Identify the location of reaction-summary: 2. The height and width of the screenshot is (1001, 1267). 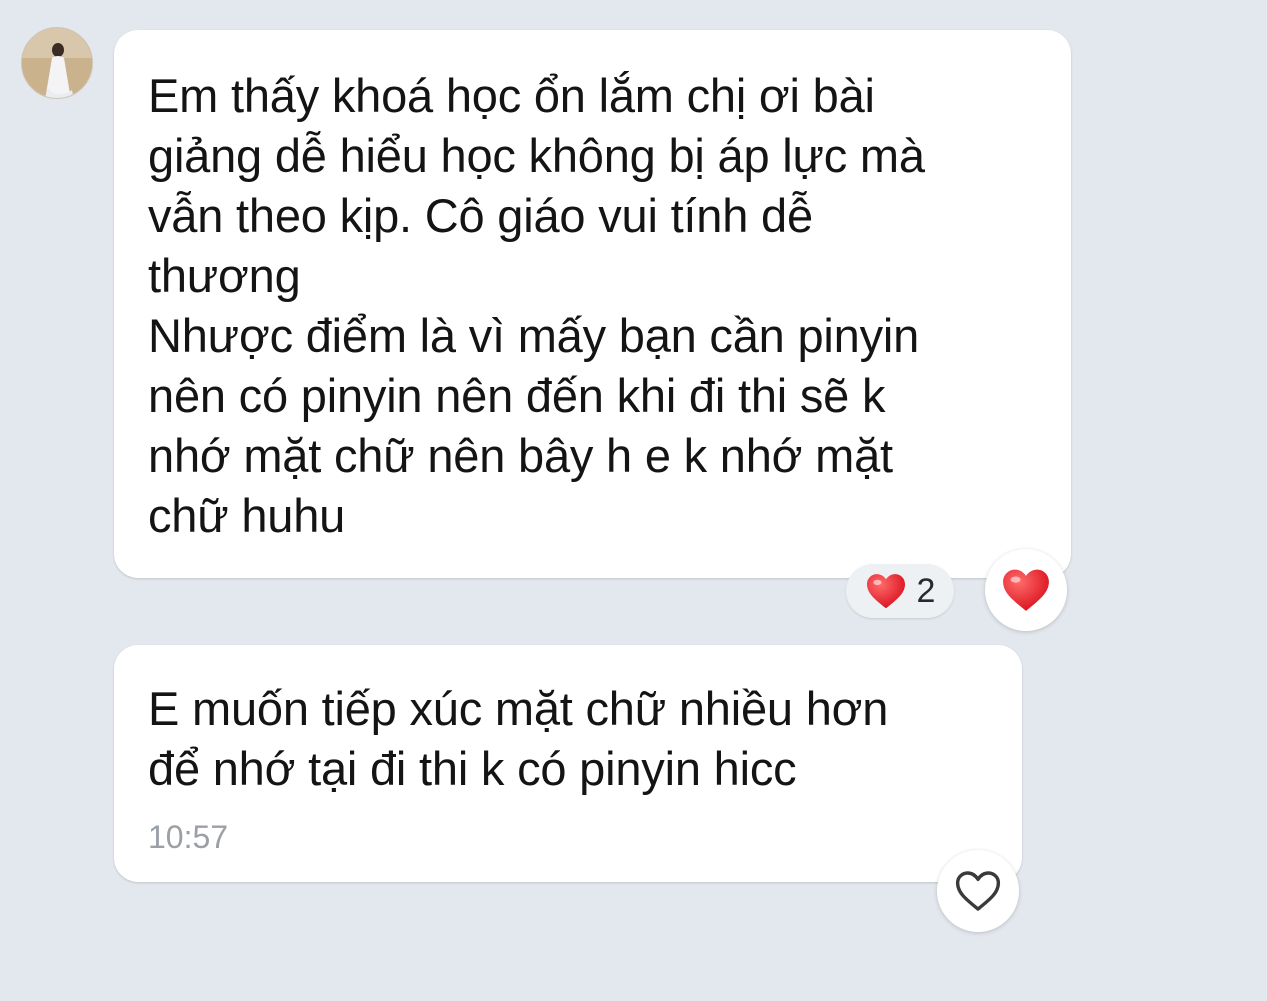
(900, 591).